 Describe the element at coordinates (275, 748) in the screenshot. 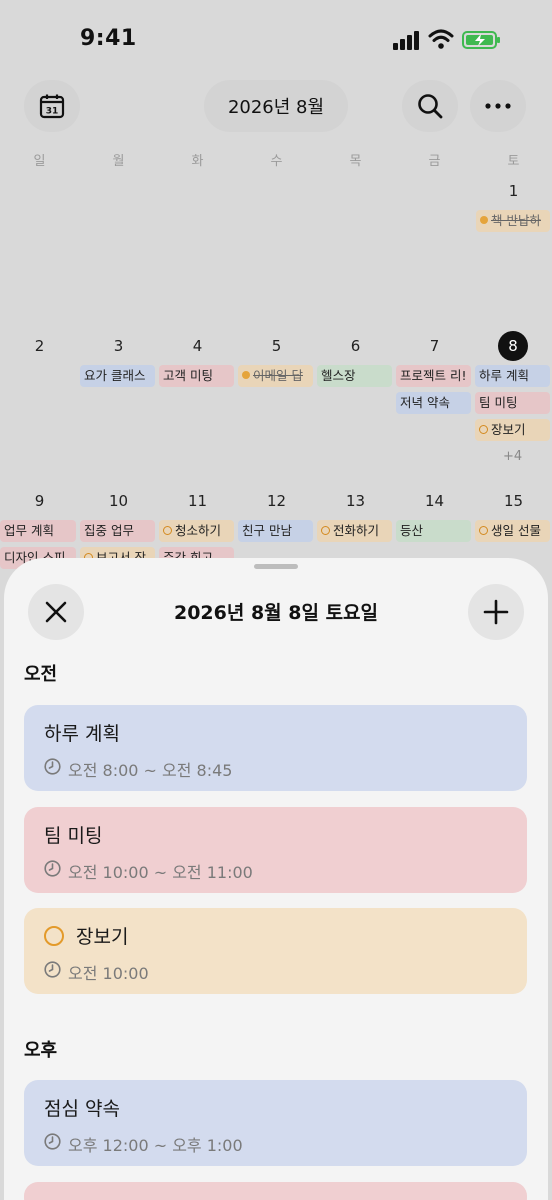

I see `event-card: 하루 계획 오전 8:00 ~ 오전 8:45` at that location.